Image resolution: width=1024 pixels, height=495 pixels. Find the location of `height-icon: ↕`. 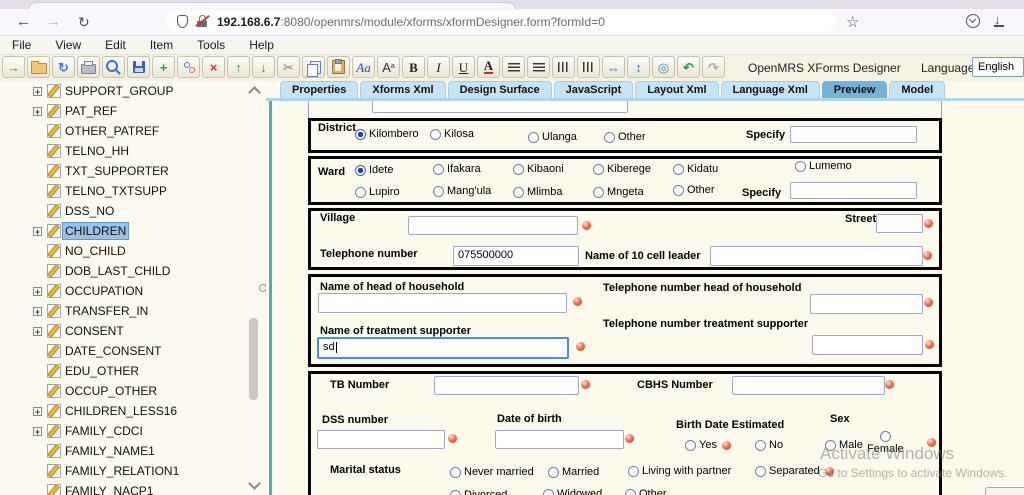

height-icon: ↕ is located at coordinates (638, 67).